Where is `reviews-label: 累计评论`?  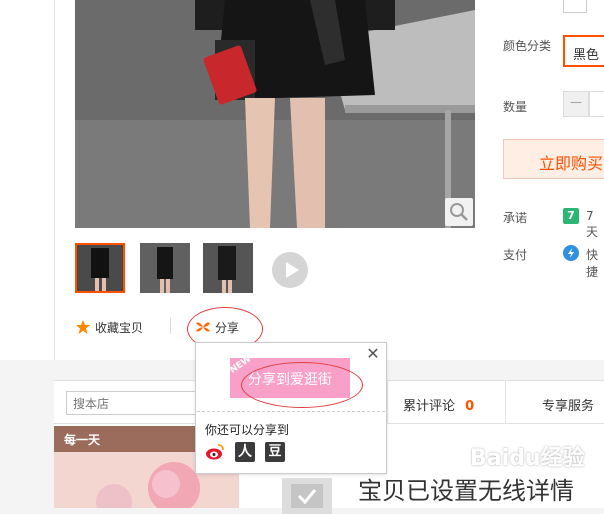
reviews-label: 累计评论 is located at coordinates (429, 406).